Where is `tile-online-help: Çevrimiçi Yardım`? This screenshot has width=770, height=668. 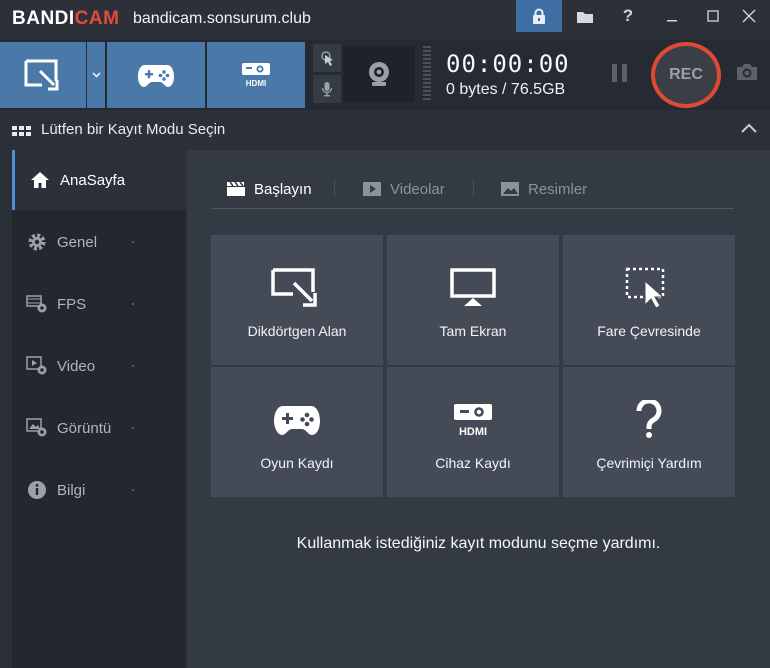
tile-online-help: Çevrimiçi Yardım is located at coordinates (649, 432).